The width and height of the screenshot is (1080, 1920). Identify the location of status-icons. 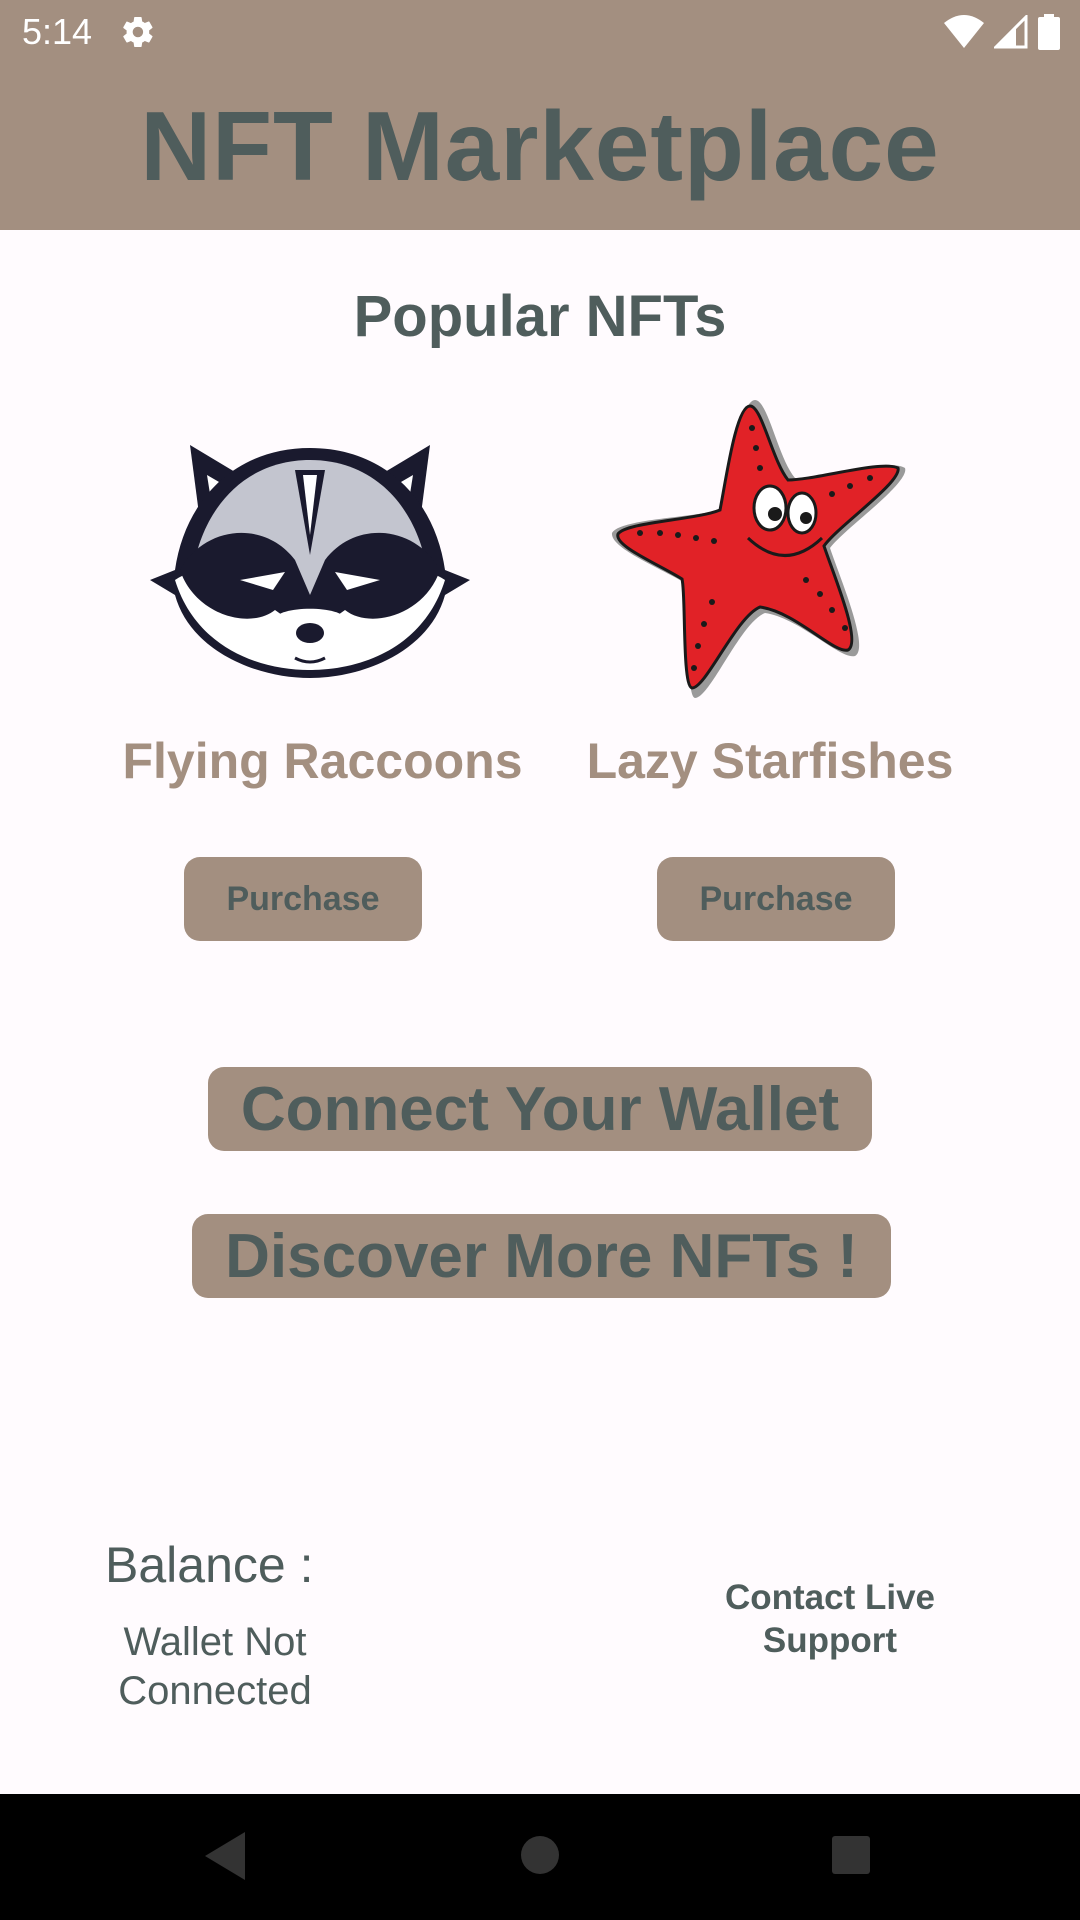
(1002, 32).